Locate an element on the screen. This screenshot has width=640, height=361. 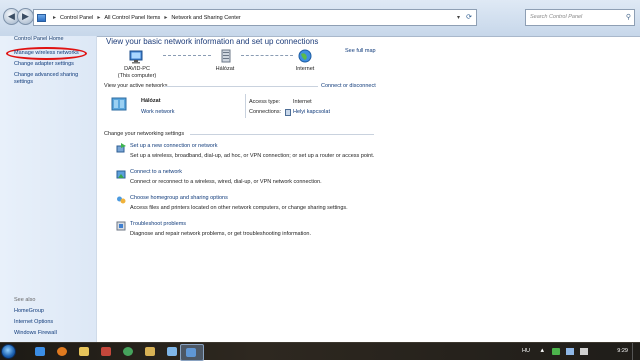
media-icon is located at coordinates (106, 351).